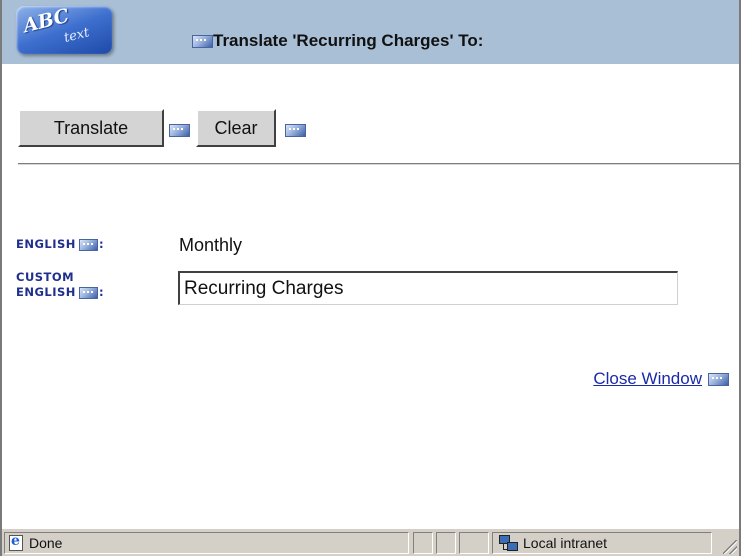 The width and height of the screenshot is (741, 556). Describe the element at coordinates (236, 128) in the screenshot. I see `clear-button: Clear` at that location.